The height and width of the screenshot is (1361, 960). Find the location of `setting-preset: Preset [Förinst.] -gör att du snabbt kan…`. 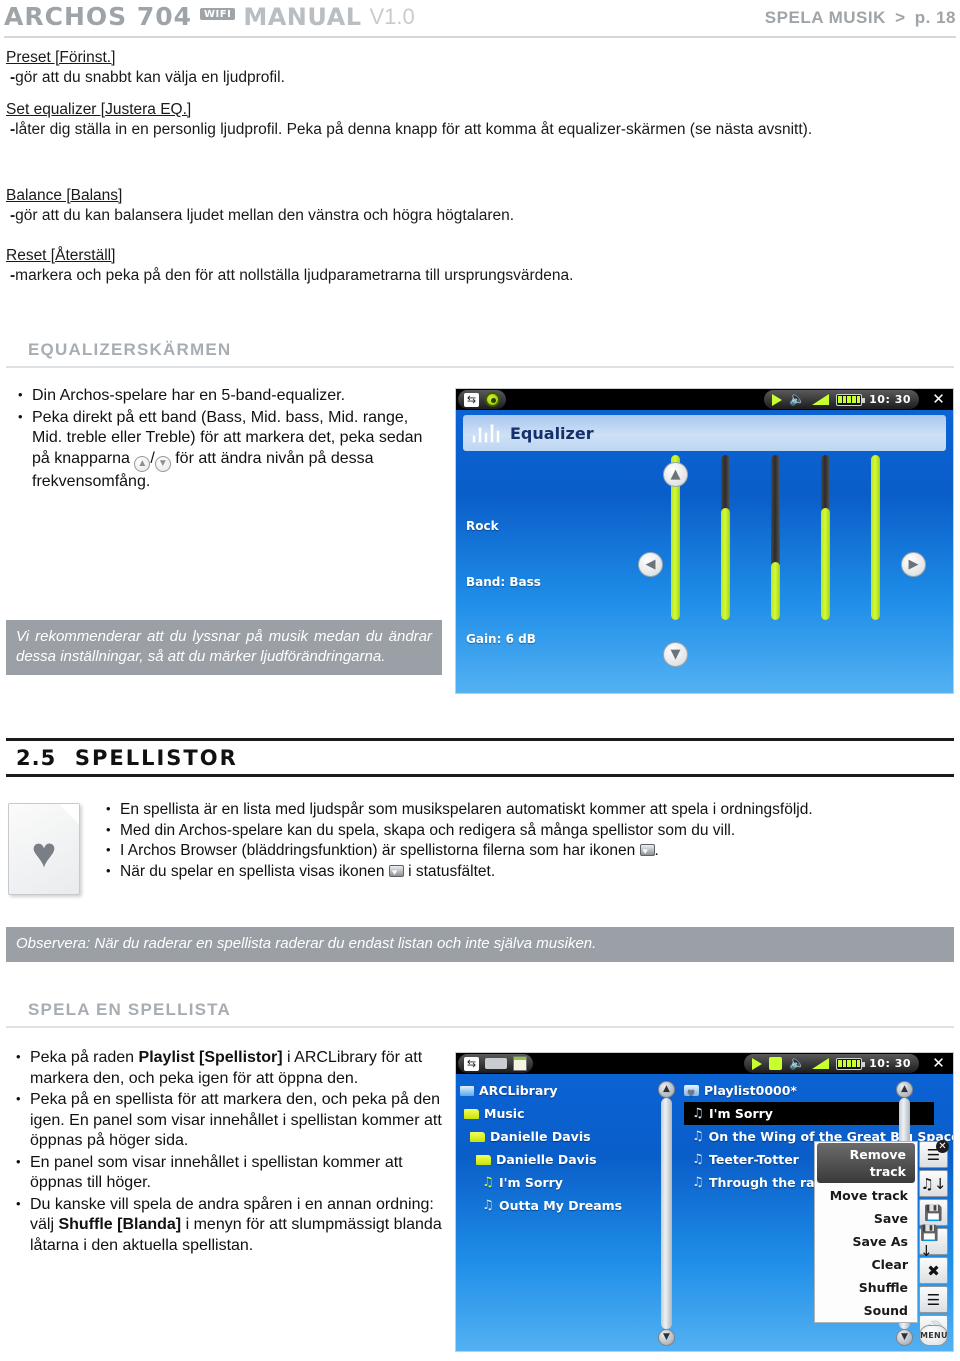

setting-preset: Preset [Förinst.] -gör att du snabbt kan… is located at coordinates (480, 68).